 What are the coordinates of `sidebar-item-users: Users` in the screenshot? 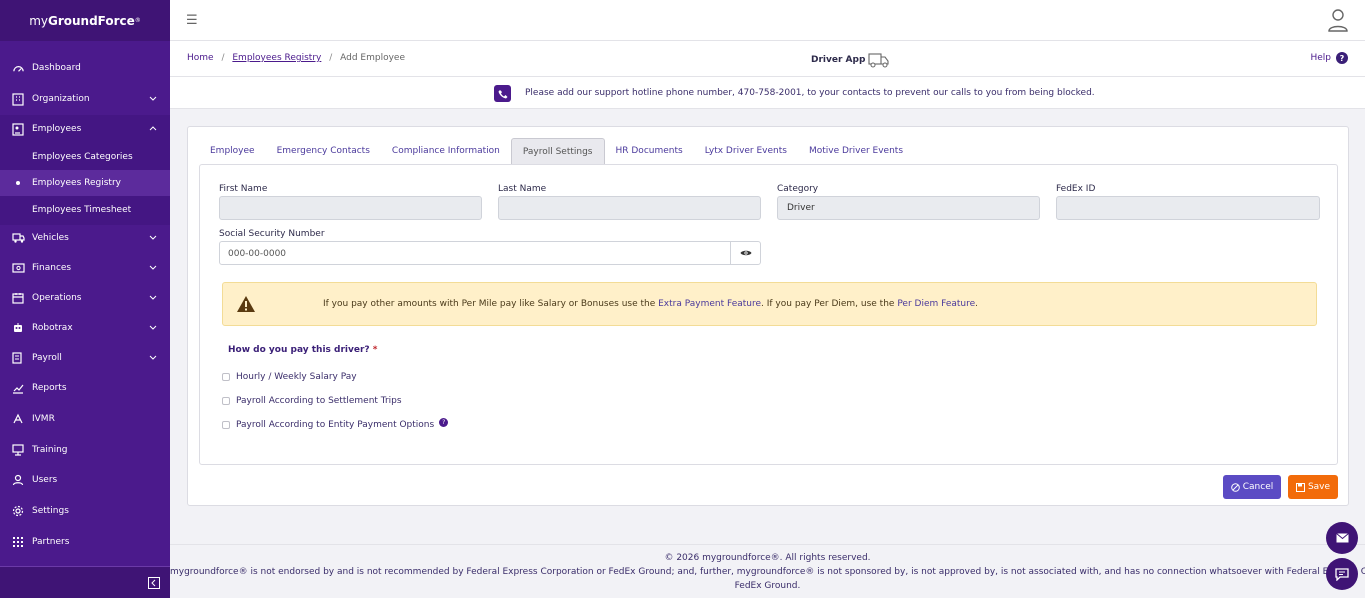 It's located at (85, 480).